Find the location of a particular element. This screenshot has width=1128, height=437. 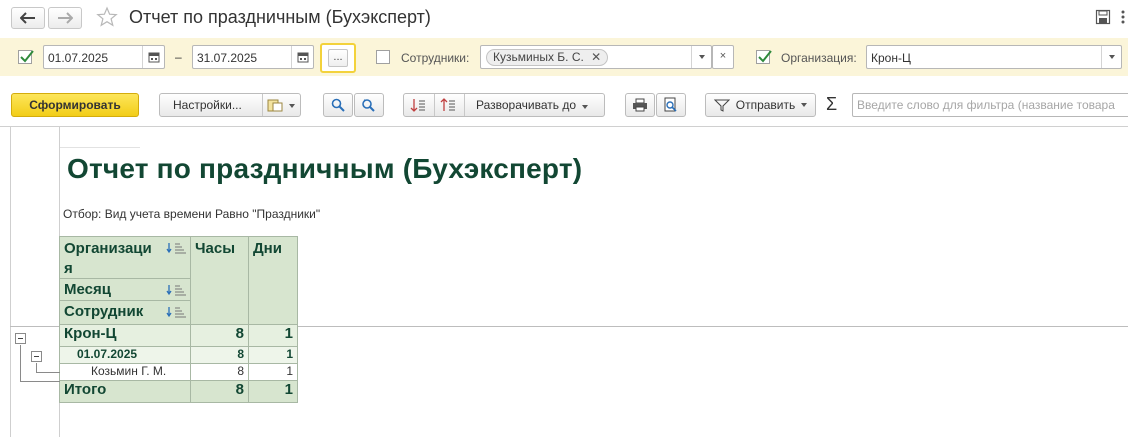

employees-checkbox is located at coordinates (383, 57).